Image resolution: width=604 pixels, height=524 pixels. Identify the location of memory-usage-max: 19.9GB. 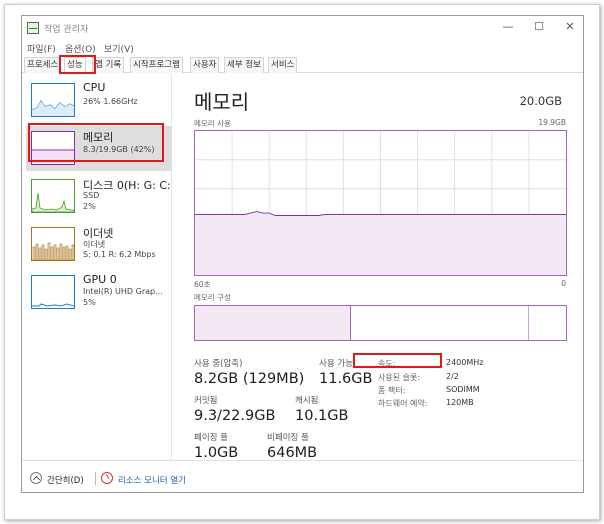
(552, 122).